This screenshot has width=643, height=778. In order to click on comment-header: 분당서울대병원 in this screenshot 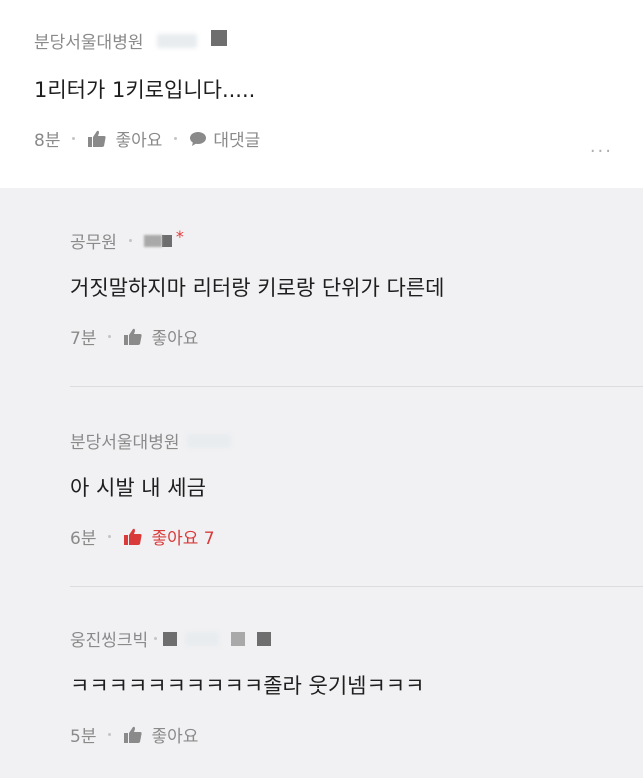, I will do `click(131, 40)`.